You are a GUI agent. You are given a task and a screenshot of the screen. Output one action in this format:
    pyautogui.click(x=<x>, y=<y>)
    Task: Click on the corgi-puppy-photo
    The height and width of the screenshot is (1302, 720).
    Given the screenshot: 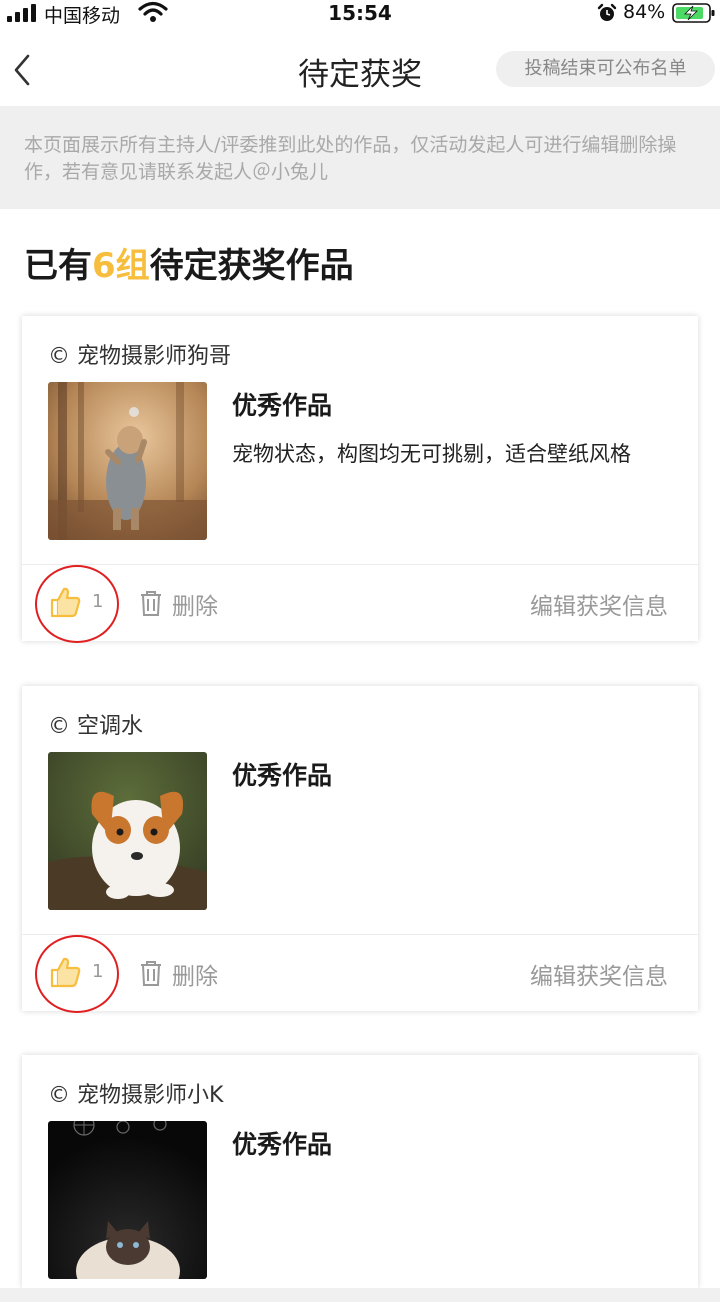 What is the action you would take?
    pyautogui.click(x=127, y=831)
    